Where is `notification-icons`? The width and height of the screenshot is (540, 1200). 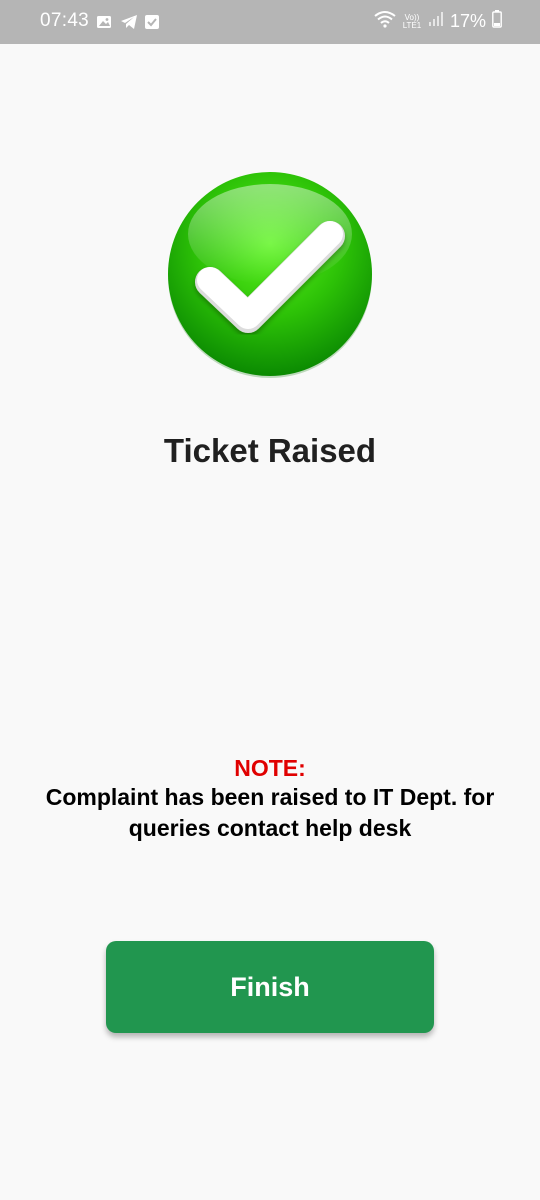
notification-icons is located at coordinates (128, 22).